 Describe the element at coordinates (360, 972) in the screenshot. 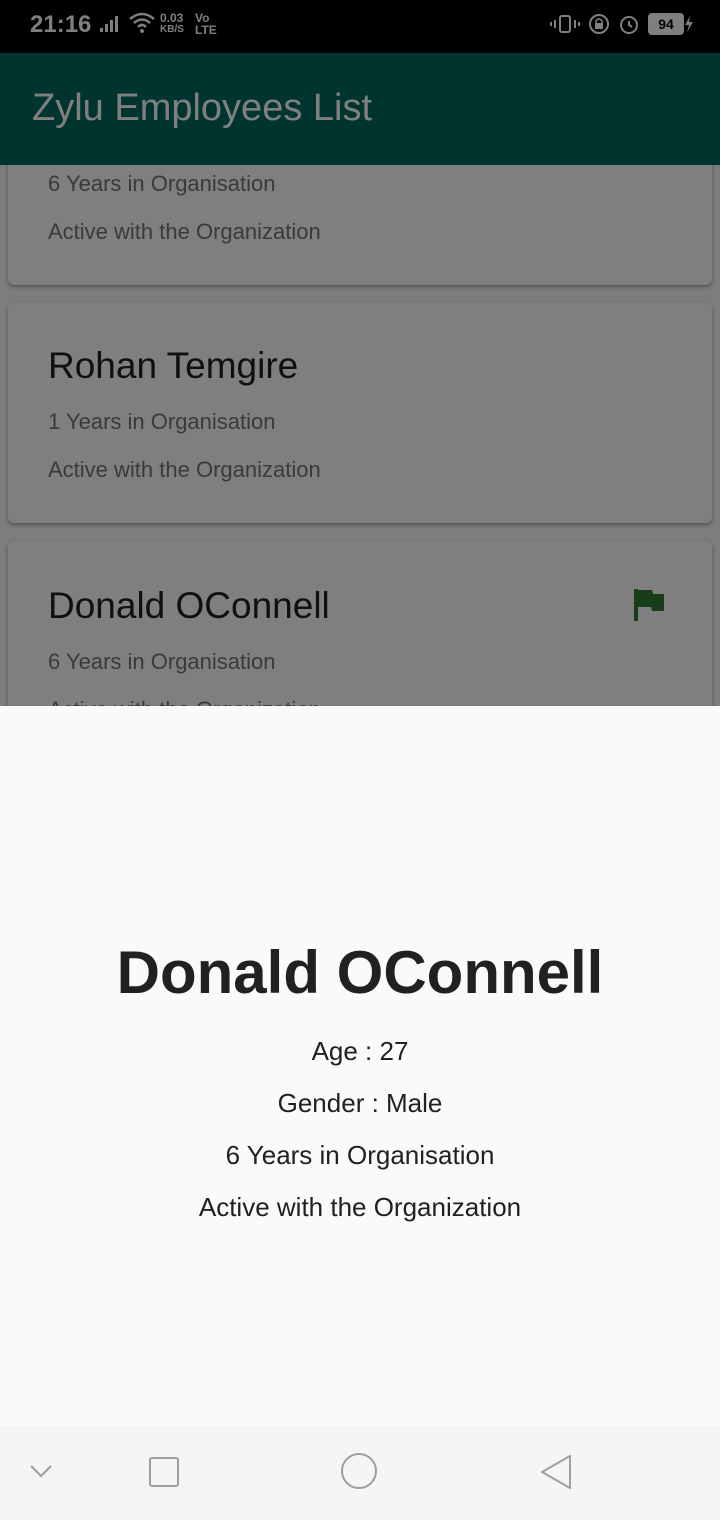

I see `detail-name: Donald OConnell` at that location.